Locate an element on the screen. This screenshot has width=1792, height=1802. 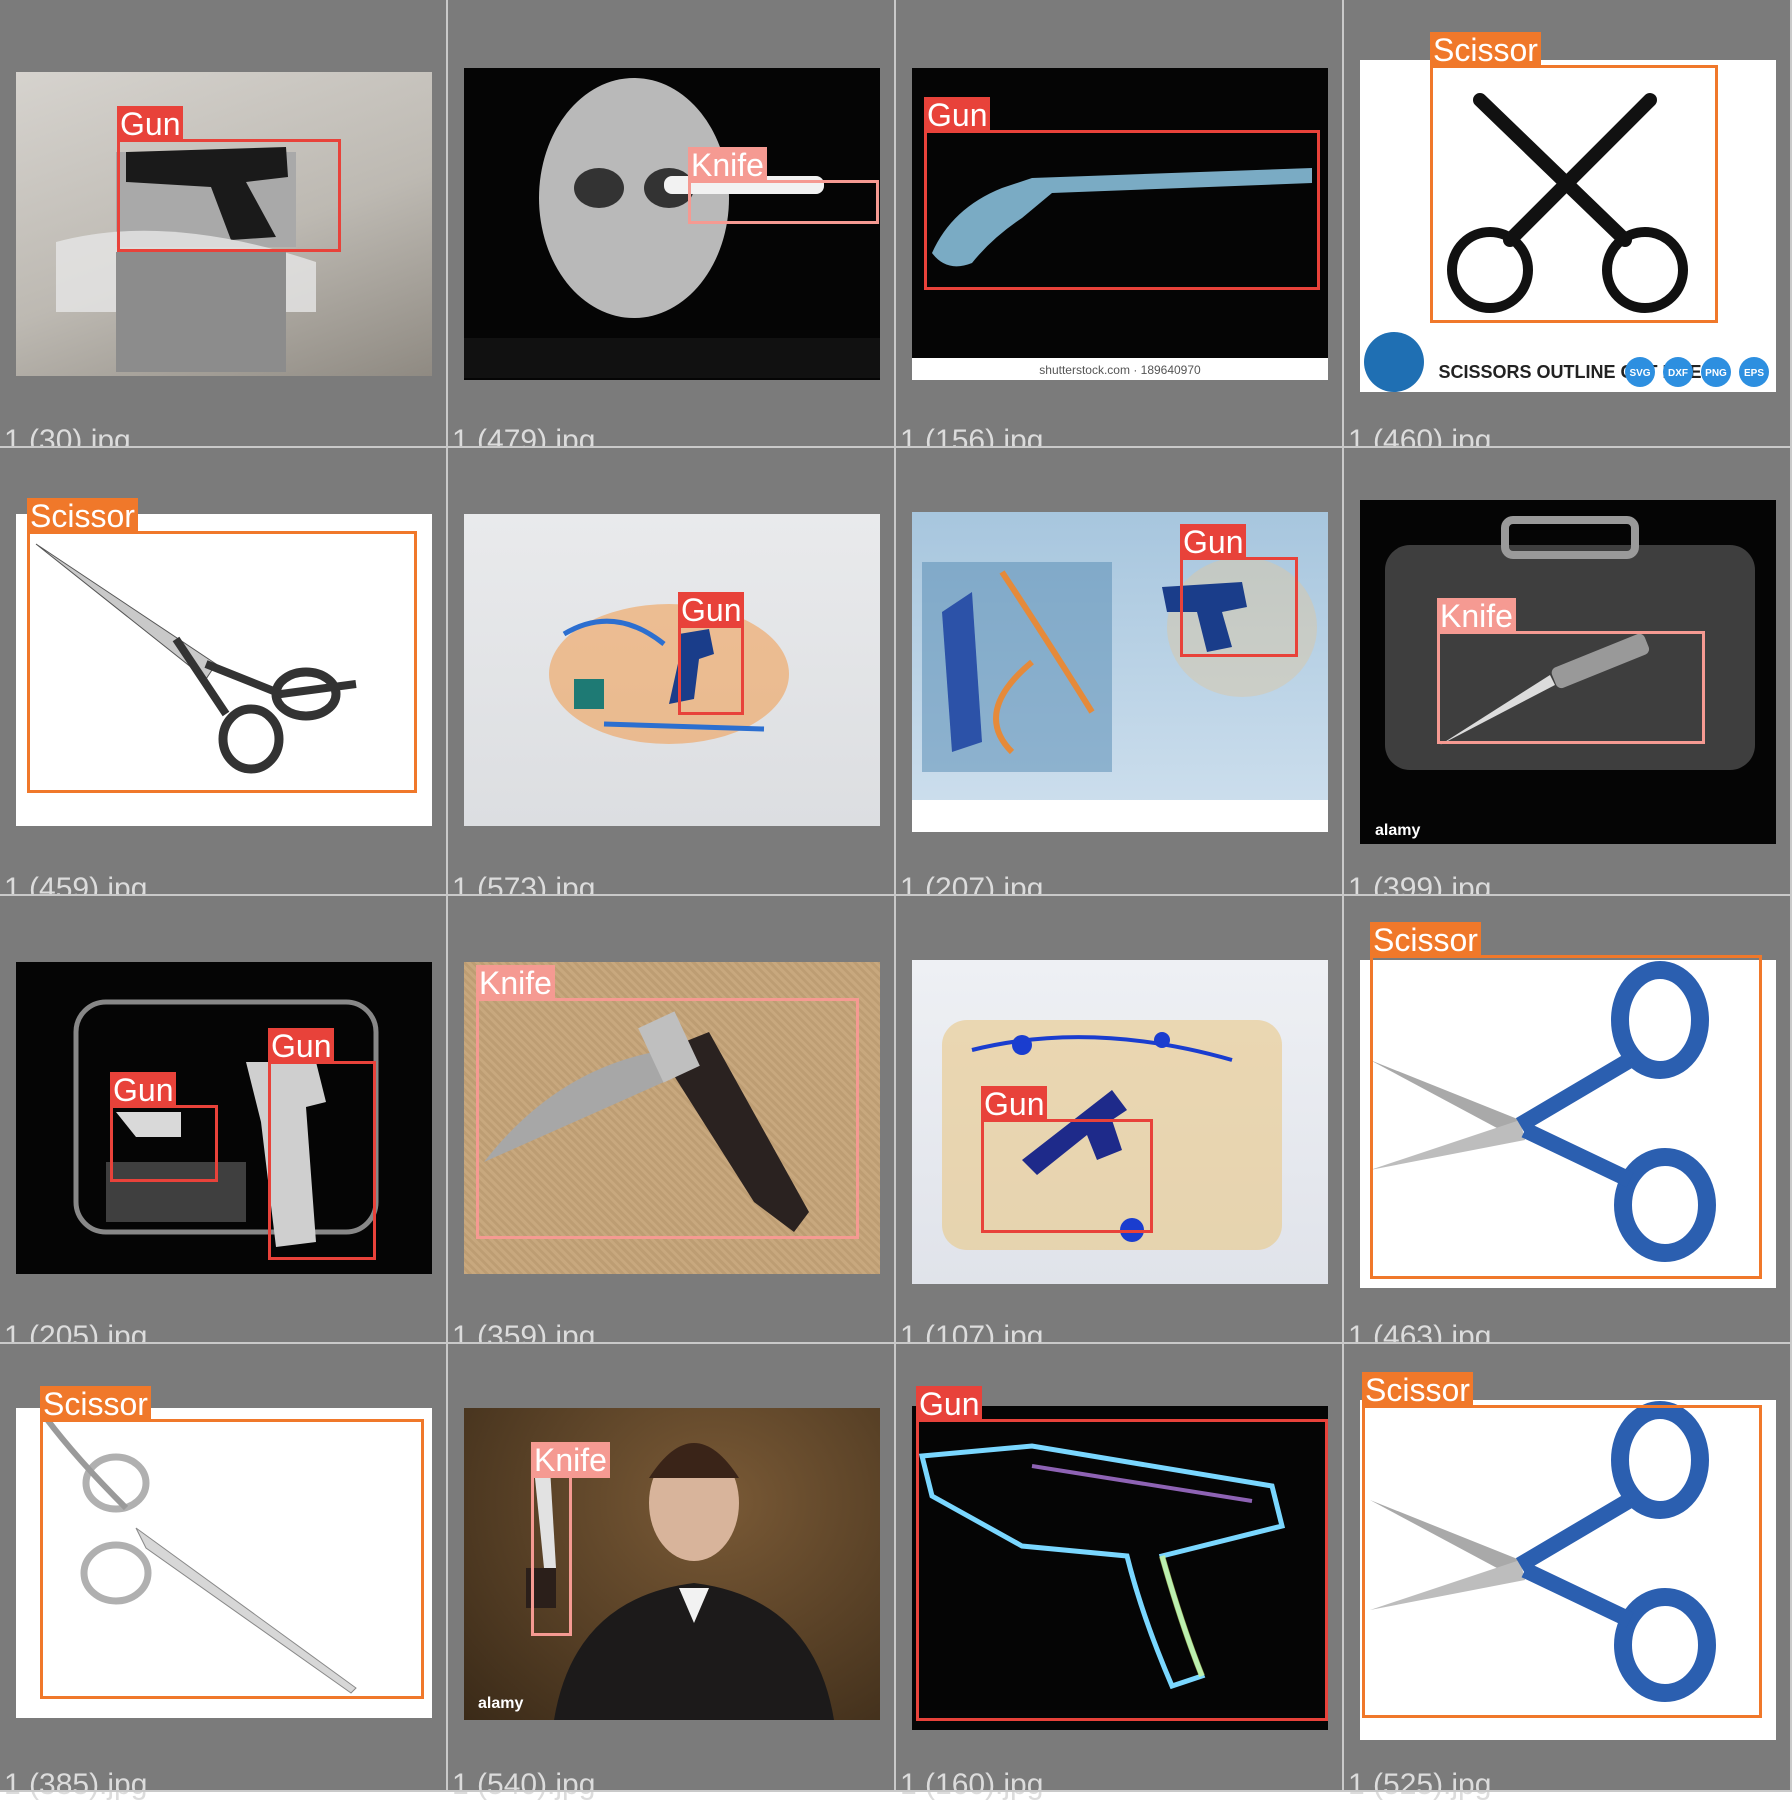
grid-cell: 1 (459).jpg Scissor is located at coordinates (224, 676).